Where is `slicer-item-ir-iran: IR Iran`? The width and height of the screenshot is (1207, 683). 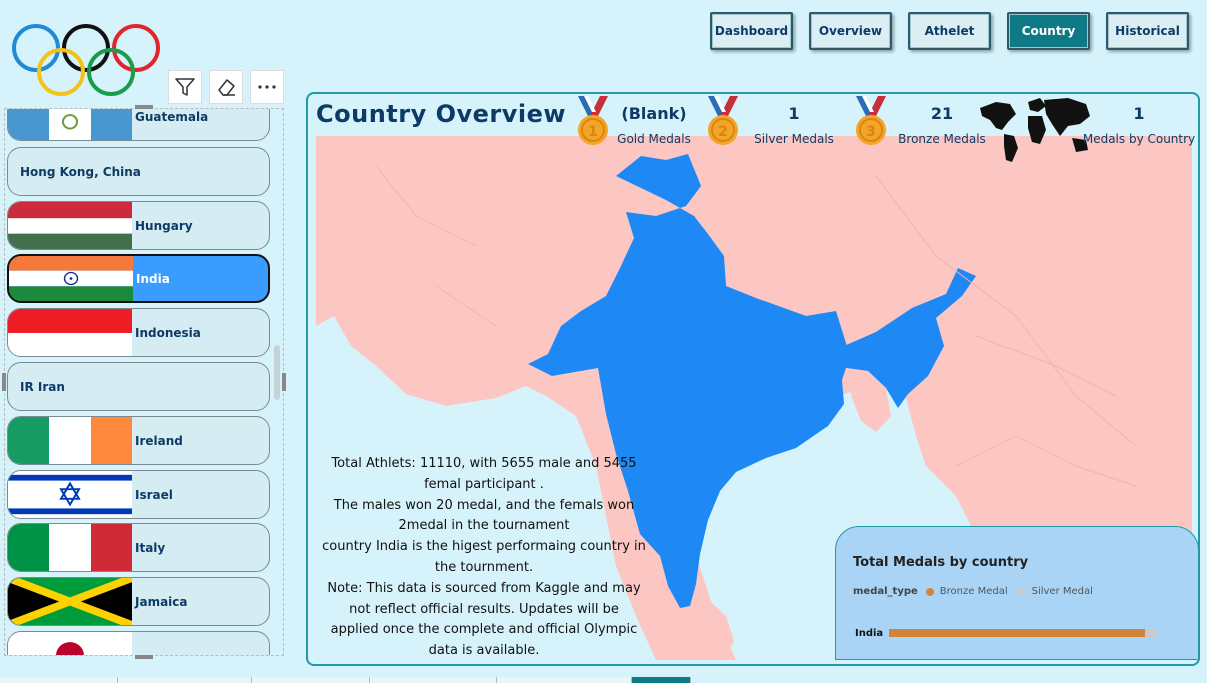 slicer-item-ir-iran: IR Iran is located at coordinates (138, 386).